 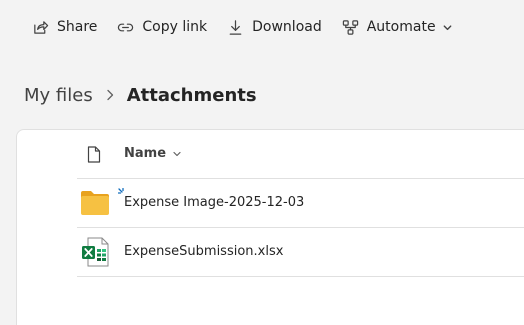 What do you see at coordinates (58, 95) in the screenshot?
I see `breadcrumb-my-files: My files` at bounding box center [58, 95].